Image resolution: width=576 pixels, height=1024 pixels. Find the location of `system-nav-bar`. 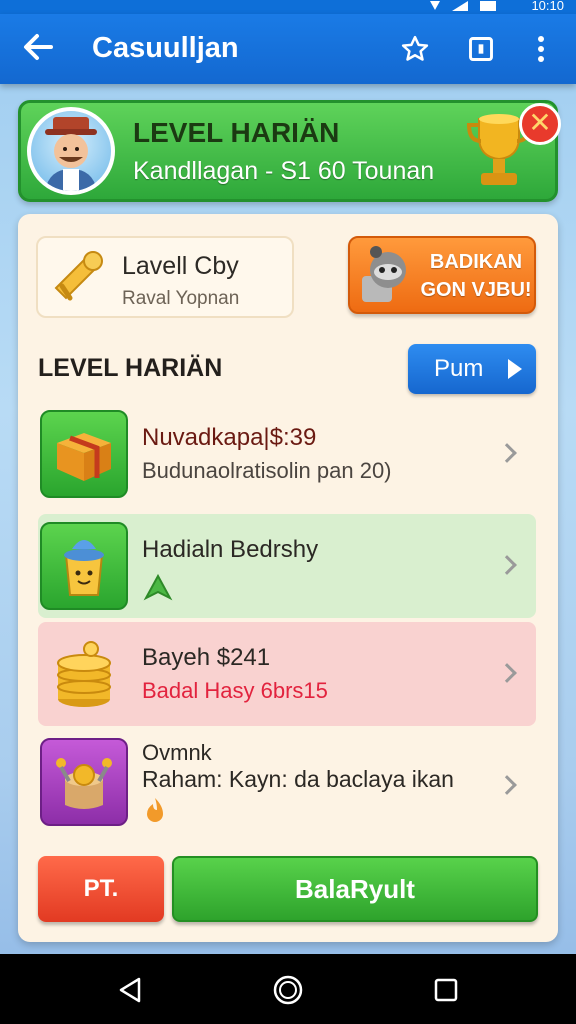

system-nav-bar is located at coordinates (288, 989).